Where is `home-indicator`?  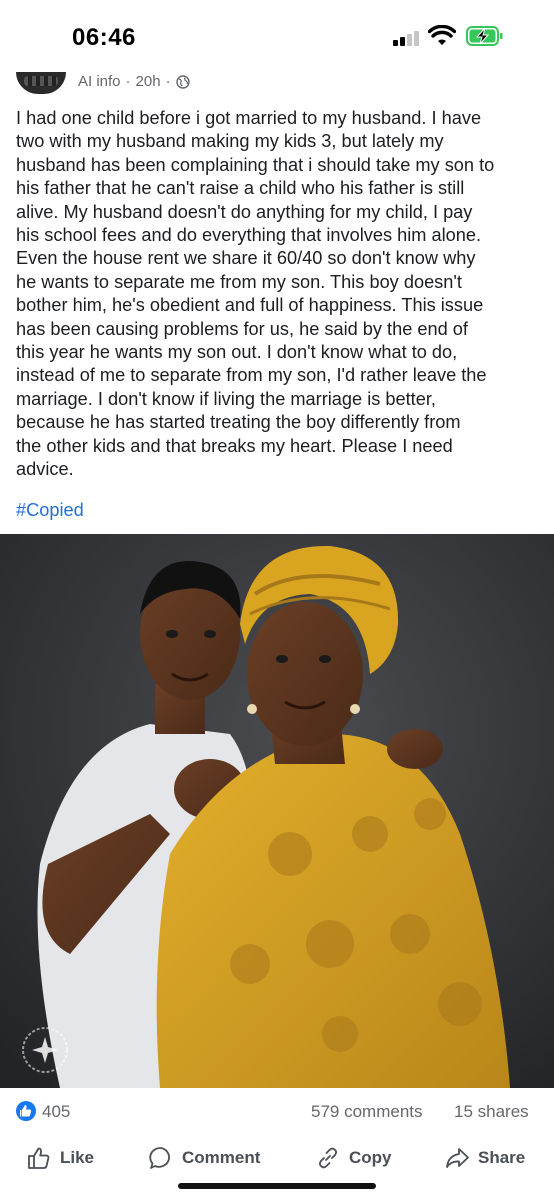
home-indicator is located at coordinates (277, 1186).